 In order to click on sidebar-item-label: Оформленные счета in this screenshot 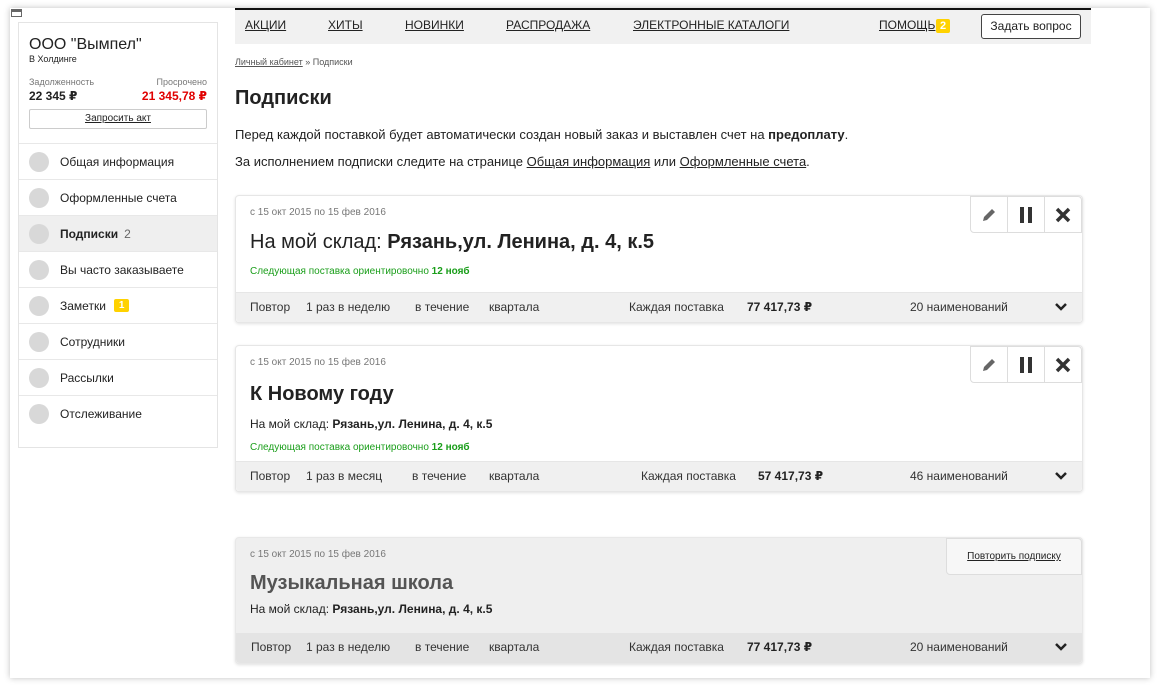, I will do `click(118, 197)`.